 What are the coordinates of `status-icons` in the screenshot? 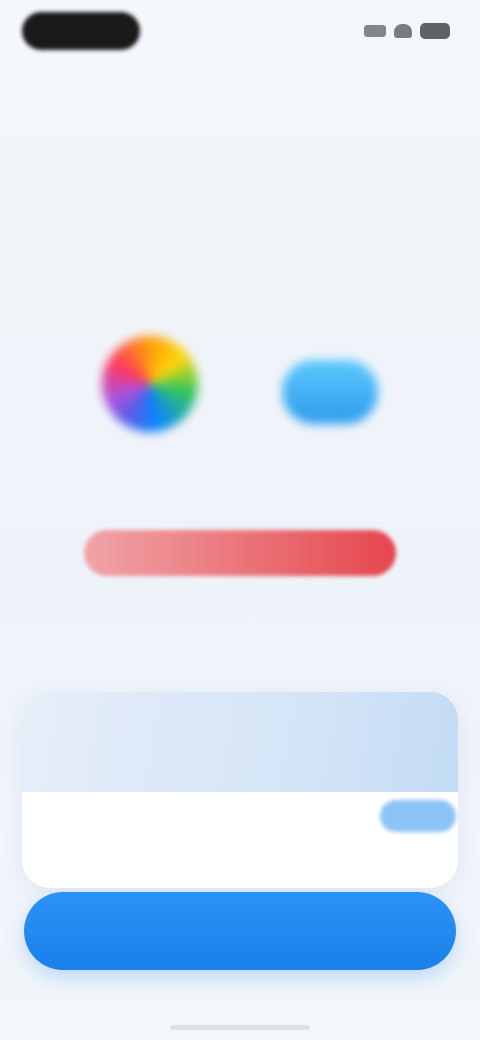 It's located at (407, 31).